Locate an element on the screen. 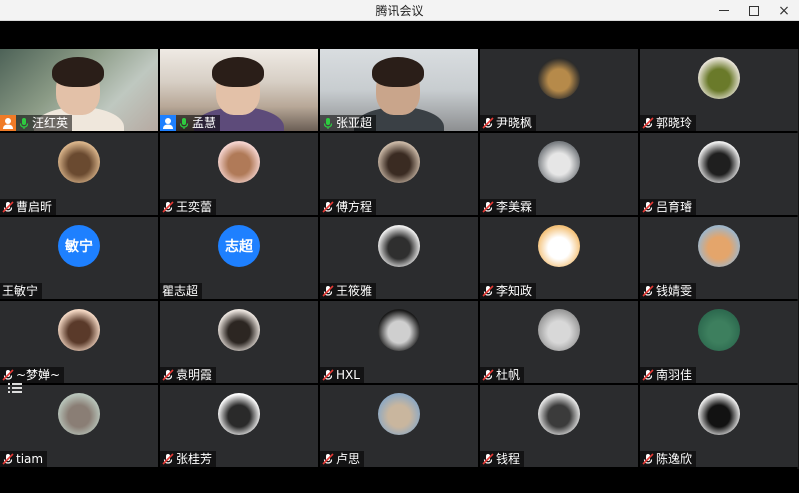 The image size is (799, 493). participant-name-label: 孟慧 is located at coordinates (190, 123).